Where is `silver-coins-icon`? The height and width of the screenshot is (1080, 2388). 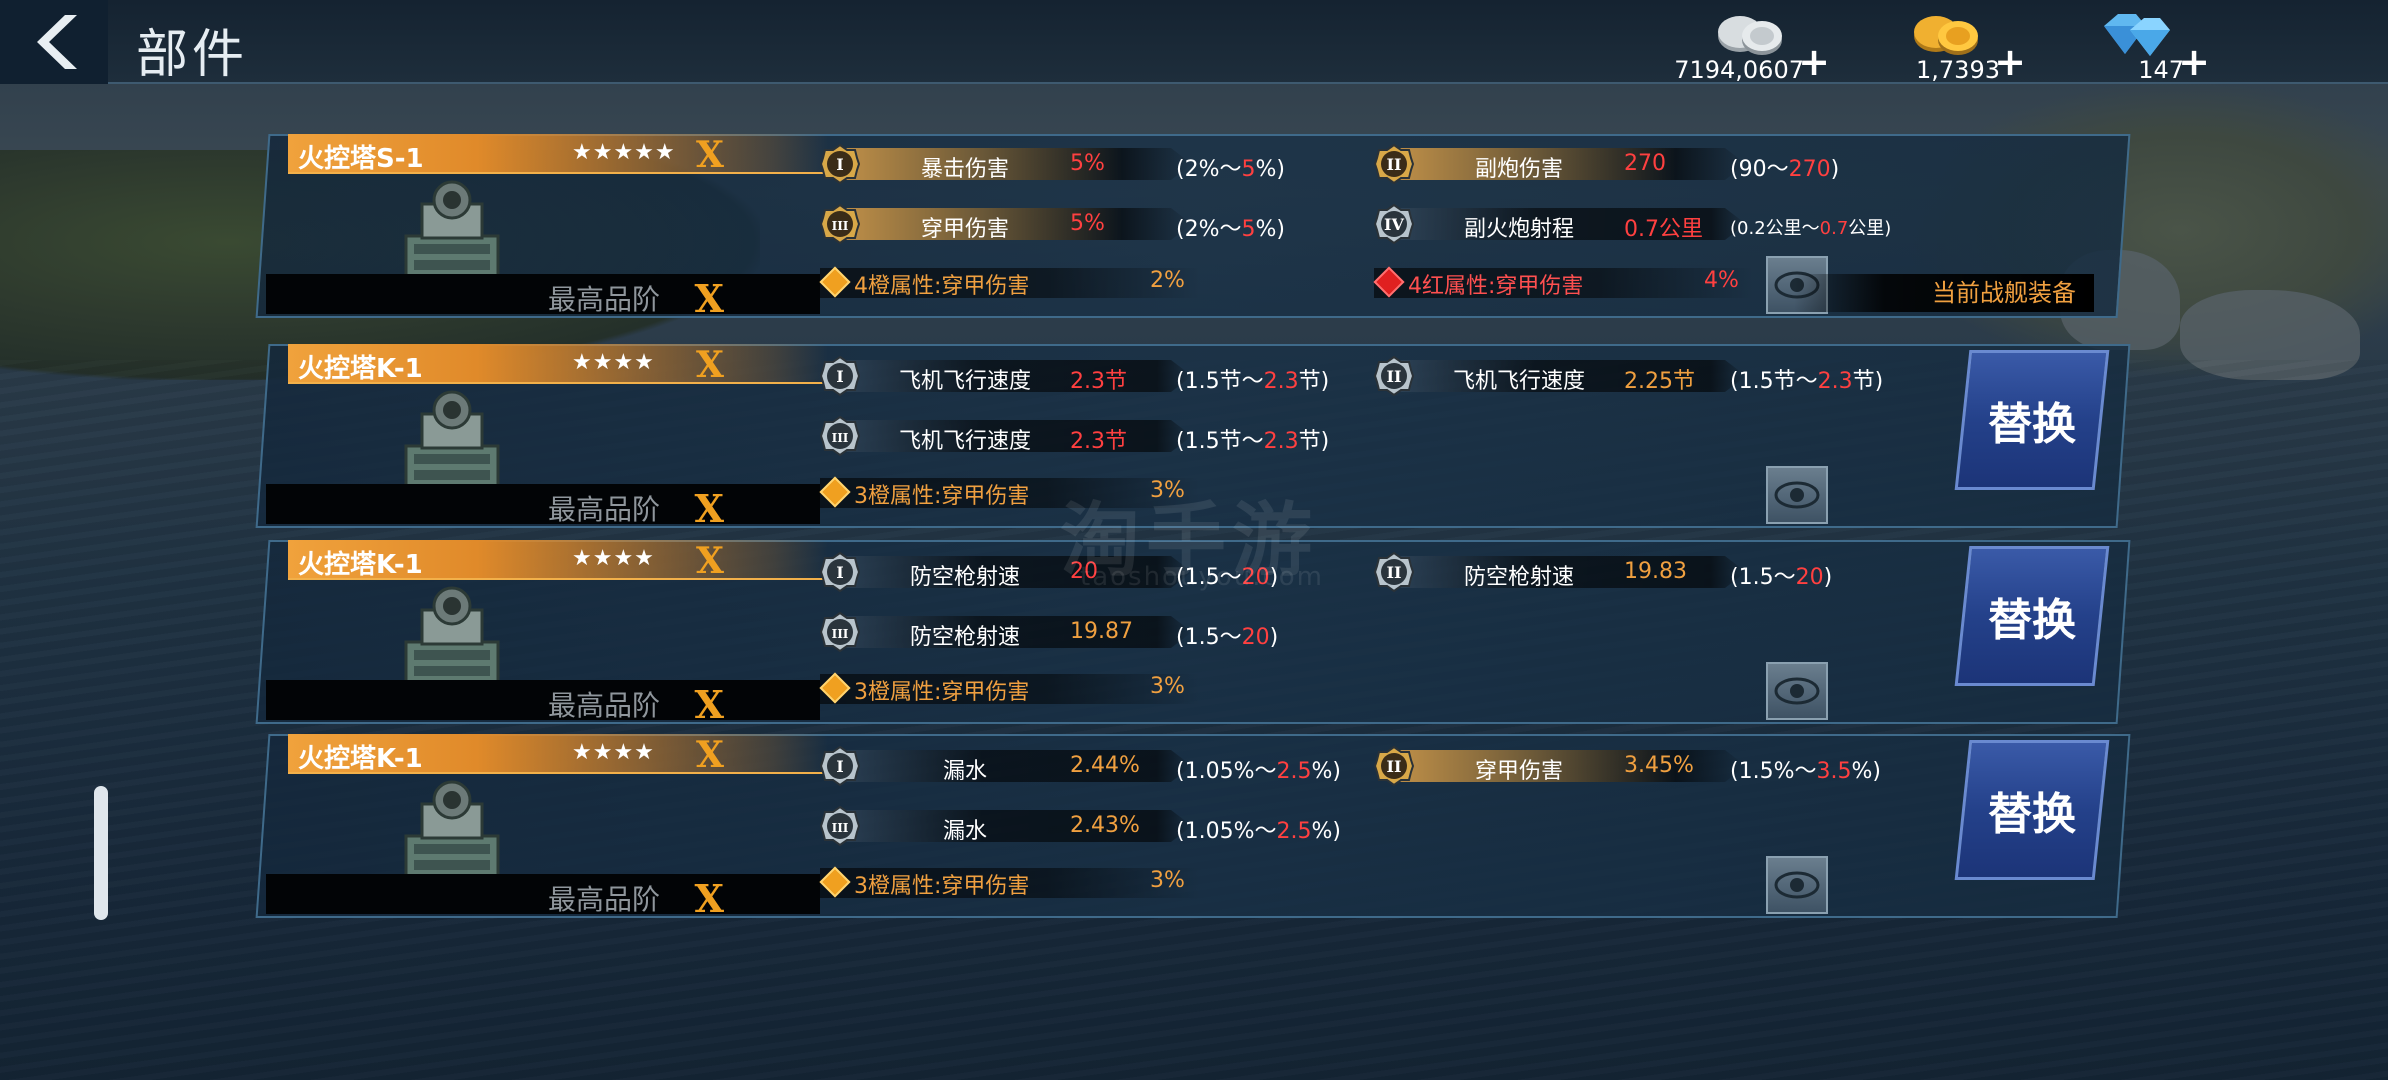 silver-coins-icon is located at coordinates (1750, 35).